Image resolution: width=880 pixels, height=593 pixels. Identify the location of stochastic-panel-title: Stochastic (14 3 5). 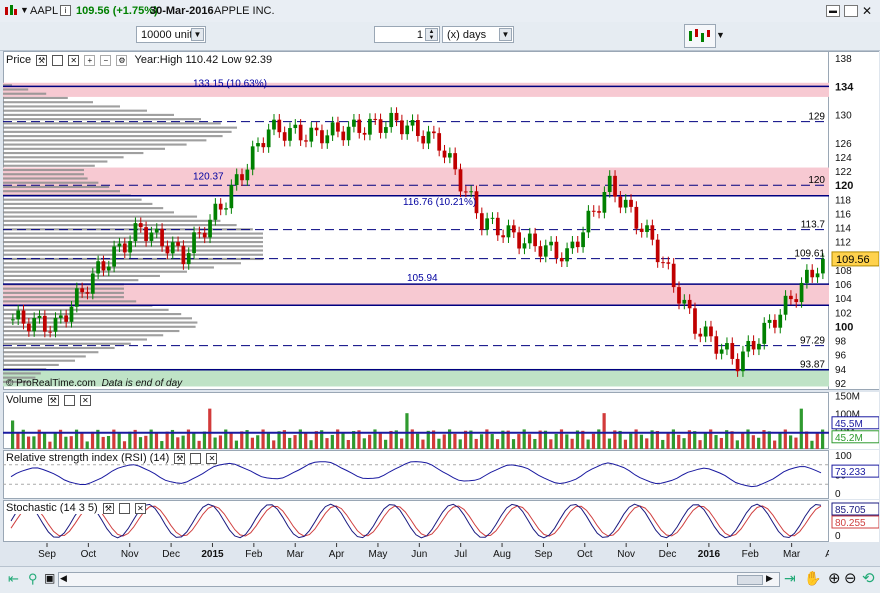
(52, 508).